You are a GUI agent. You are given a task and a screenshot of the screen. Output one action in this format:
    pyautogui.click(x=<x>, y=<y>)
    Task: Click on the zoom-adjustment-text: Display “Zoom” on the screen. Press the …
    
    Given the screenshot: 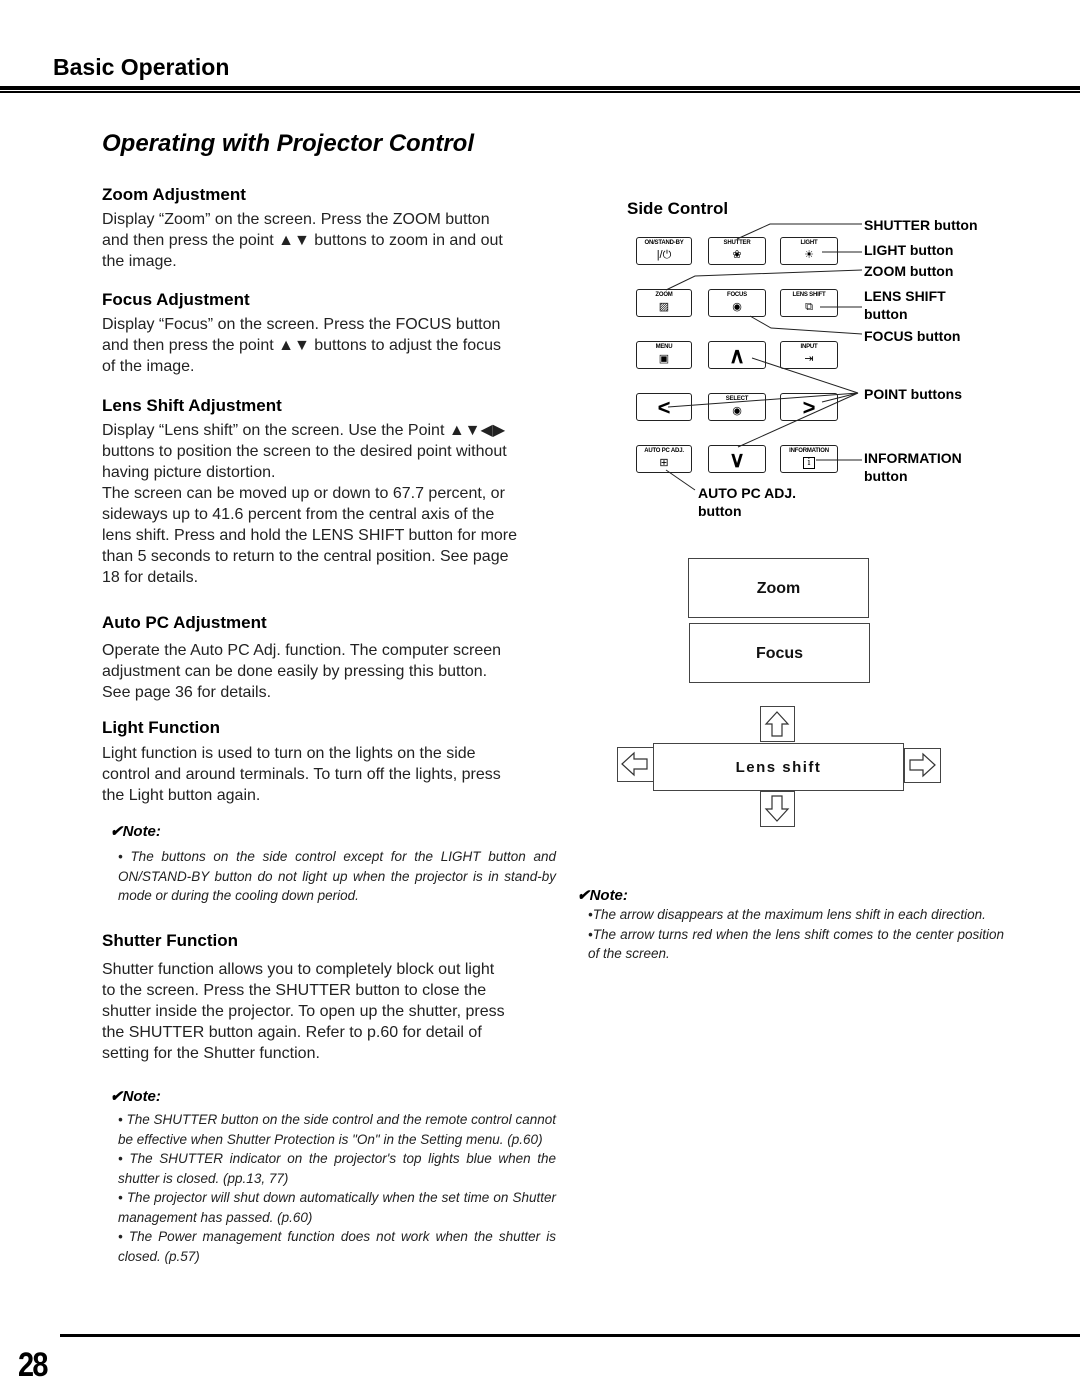 What is the action you would take?
    pyautogui.click(x=332, y=240)
    